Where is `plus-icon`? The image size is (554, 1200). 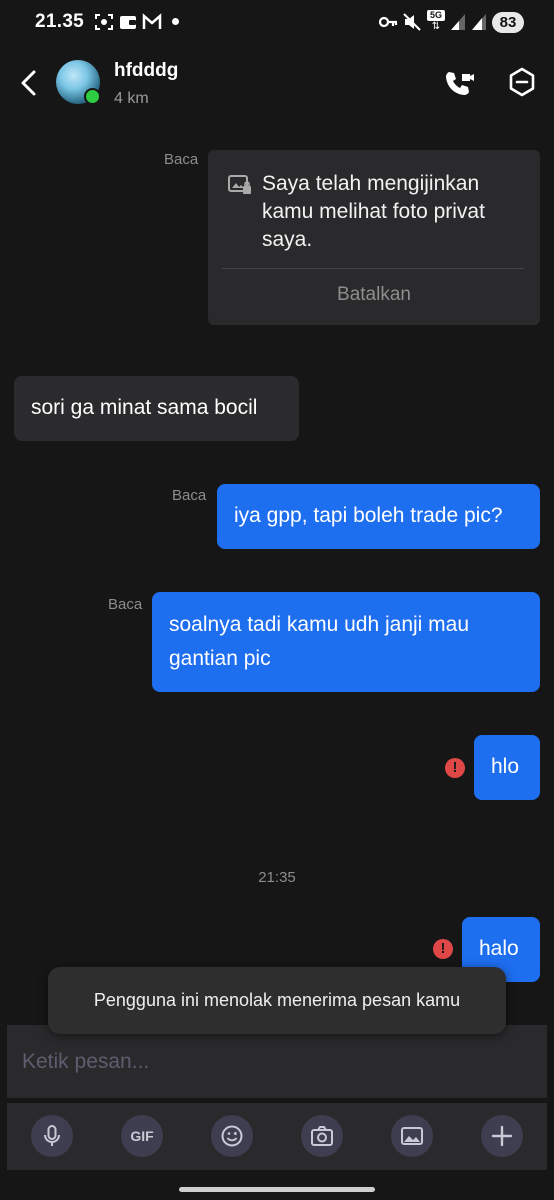
plus-icon is located at coordinates (502, 1136).